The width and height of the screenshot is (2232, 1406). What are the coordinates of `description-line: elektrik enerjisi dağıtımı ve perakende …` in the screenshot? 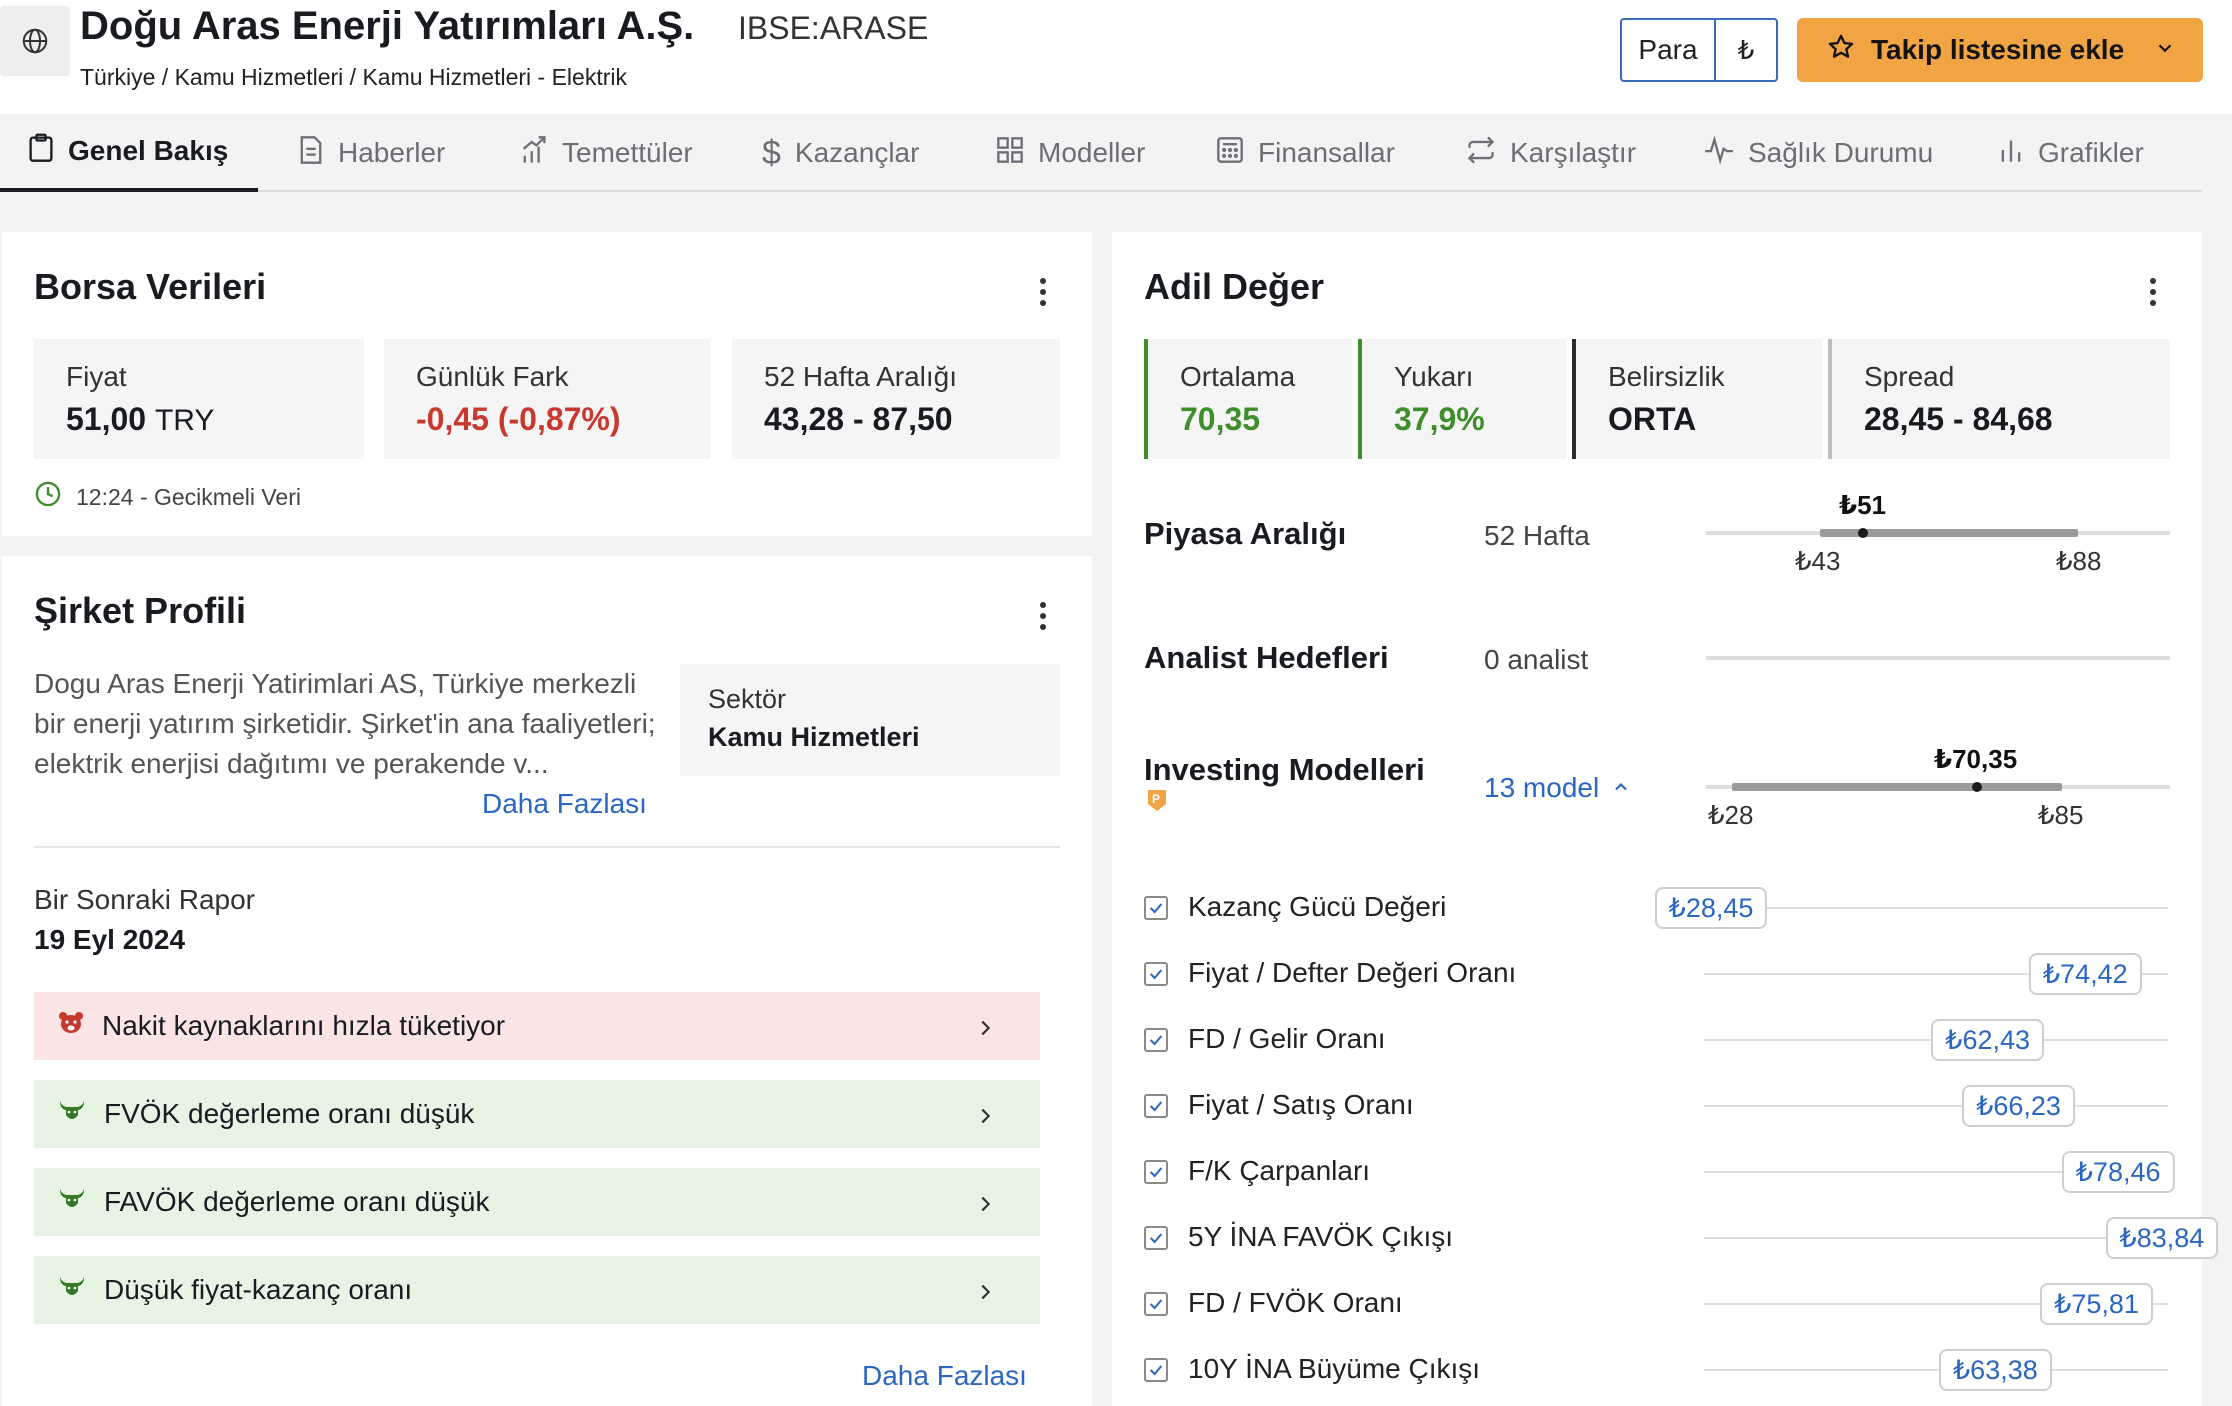 It's located at (291, 763).